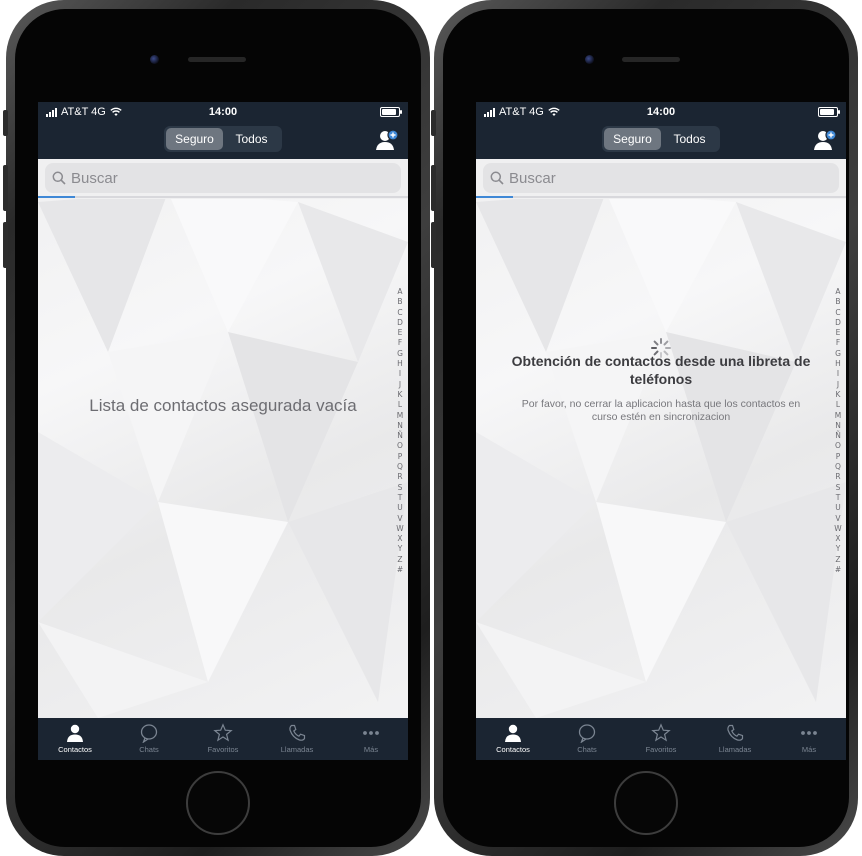  I want to click on segmented-control: Seguro Todos, so click(223, 139).